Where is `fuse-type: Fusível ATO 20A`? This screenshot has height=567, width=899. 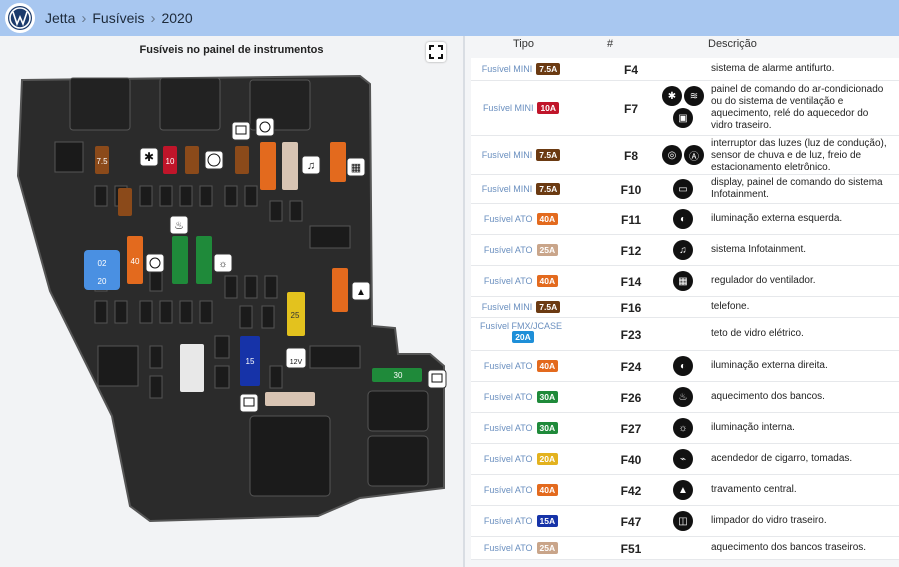 fuse-type: Fusível ATO 20A is located at coordinates (521, 459).